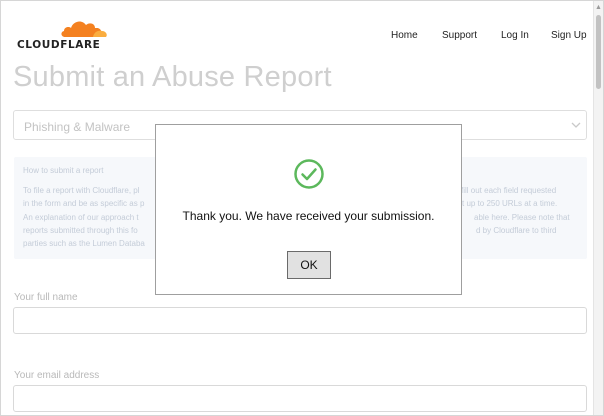 This screenshot has height=416, width=604. Describe the element at coordinates (84, 29) in the screenshot. I see `cloud-icon` at that location.